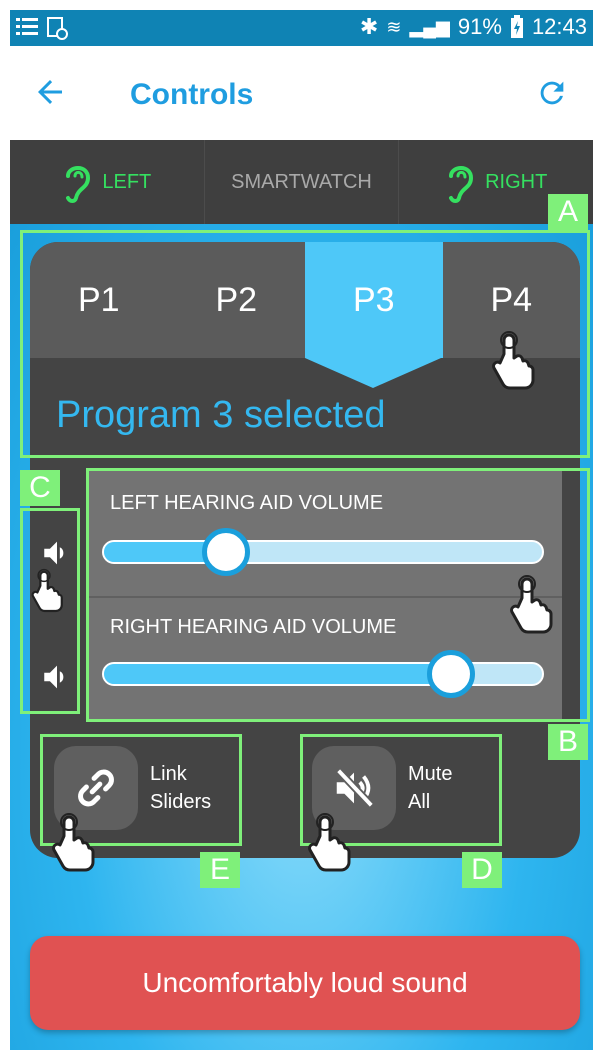  I want to click on tab-smartwatch-label: SMARTWATCH, so click(301, 181).